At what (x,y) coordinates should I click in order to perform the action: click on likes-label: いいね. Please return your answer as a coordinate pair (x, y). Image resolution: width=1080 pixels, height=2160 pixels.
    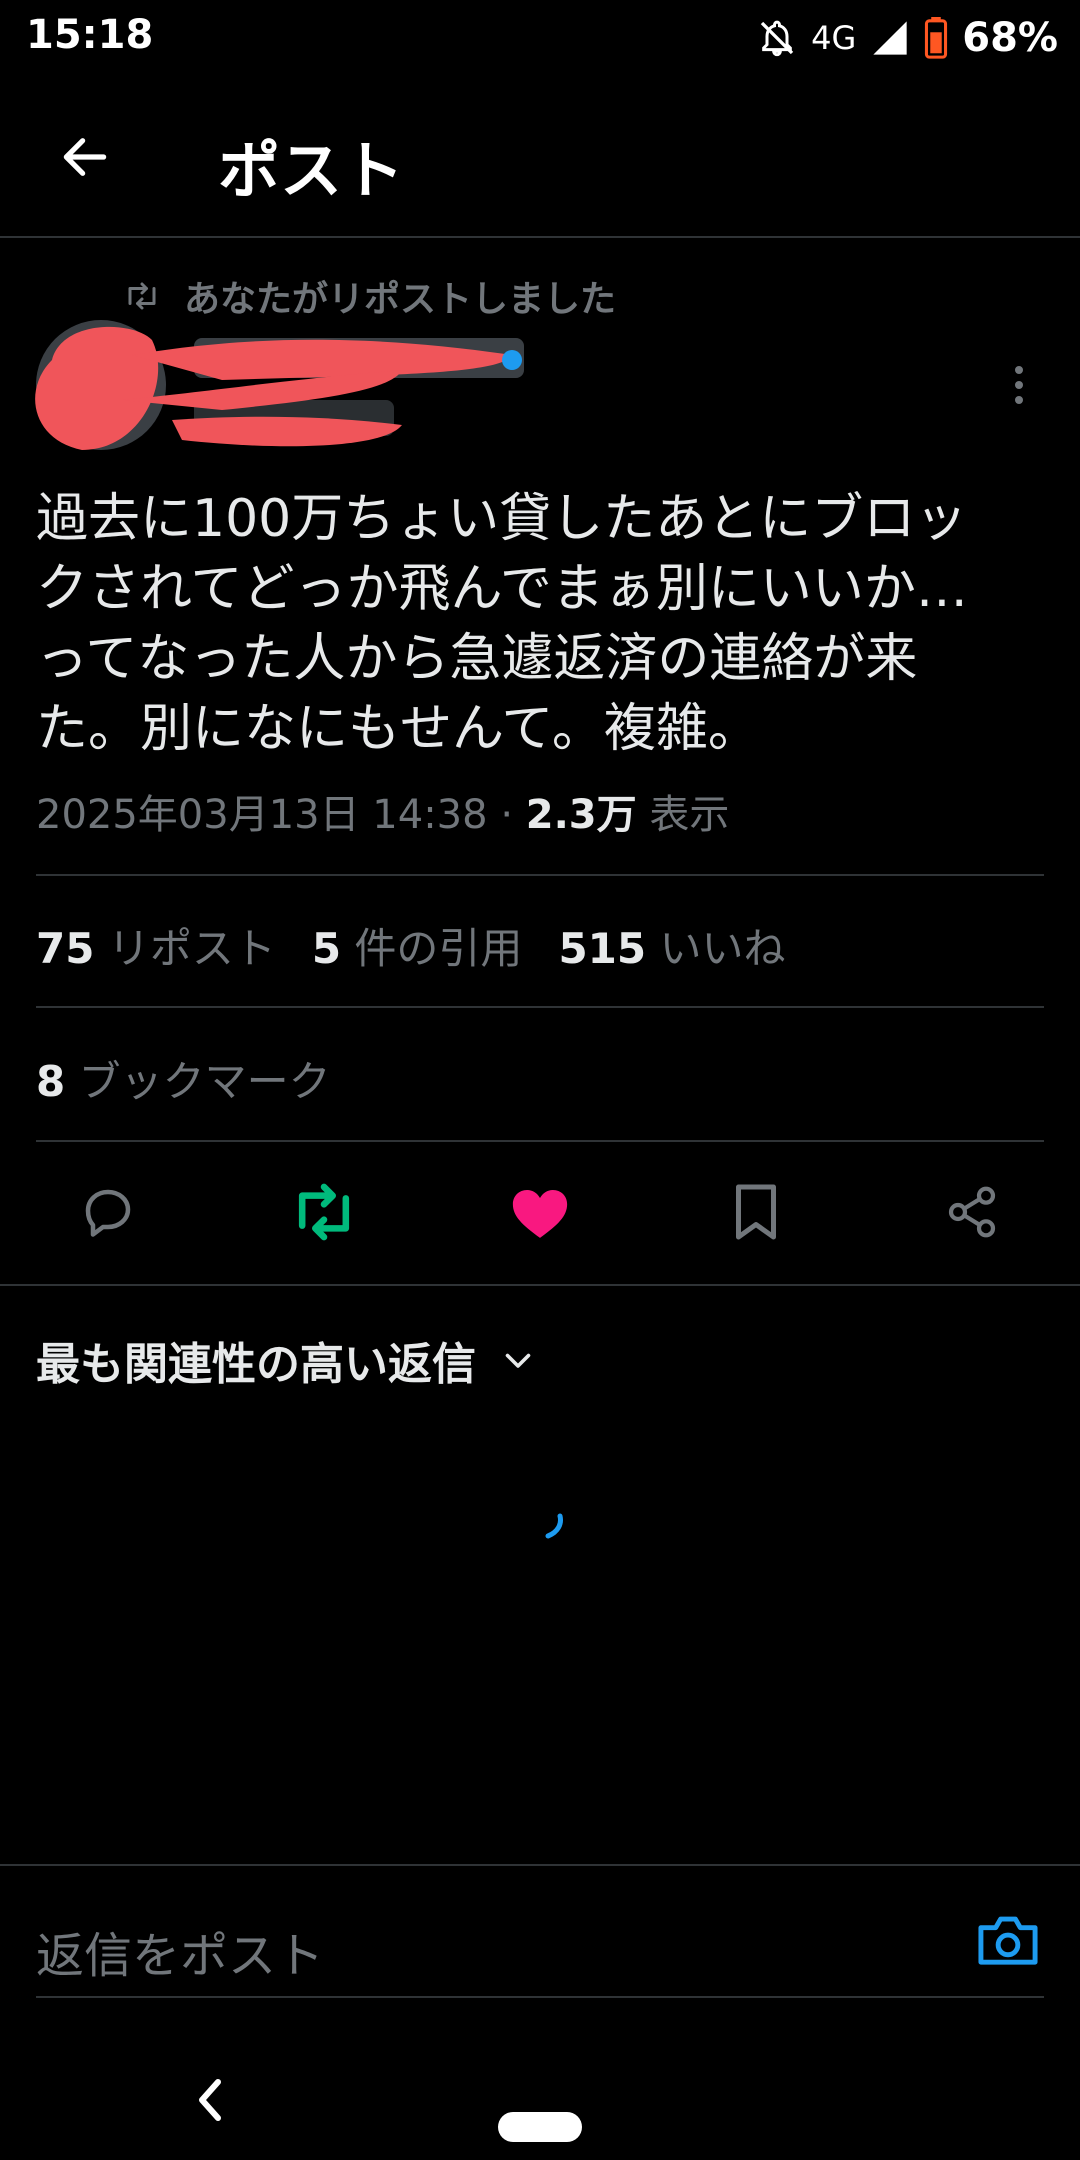
    Looking at the image, I should click on (722, 948).